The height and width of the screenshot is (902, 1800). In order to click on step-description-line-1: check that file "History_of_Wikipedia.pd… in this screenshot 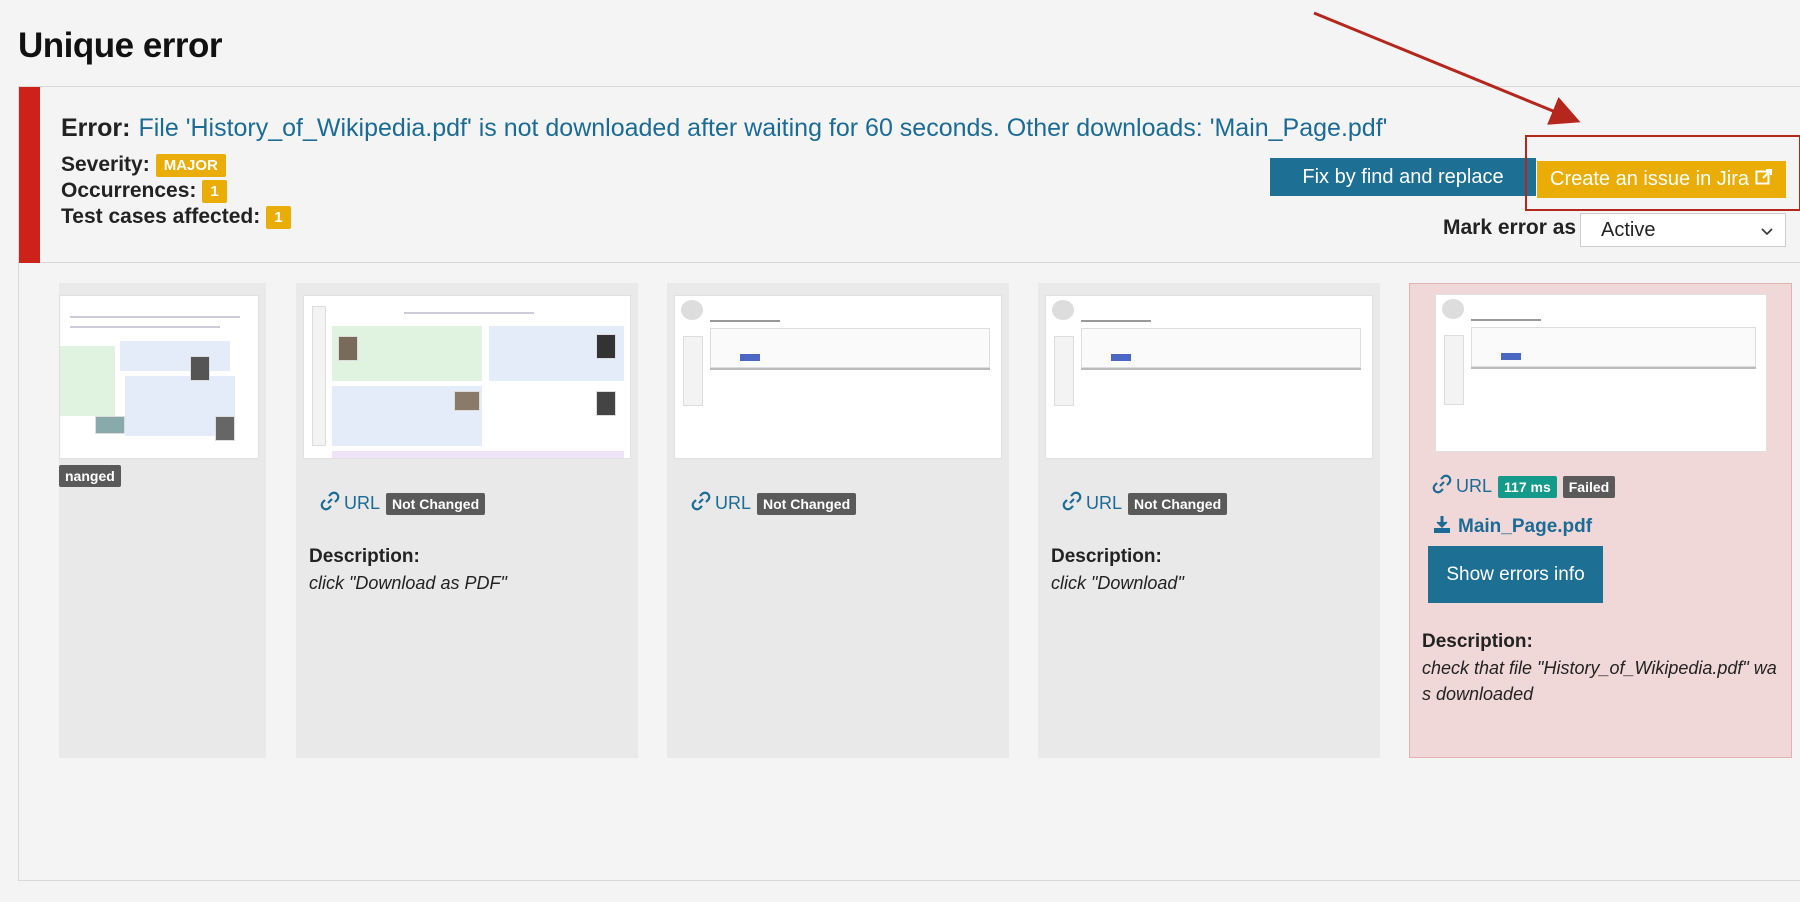, I will do `click(1599, 668)`.